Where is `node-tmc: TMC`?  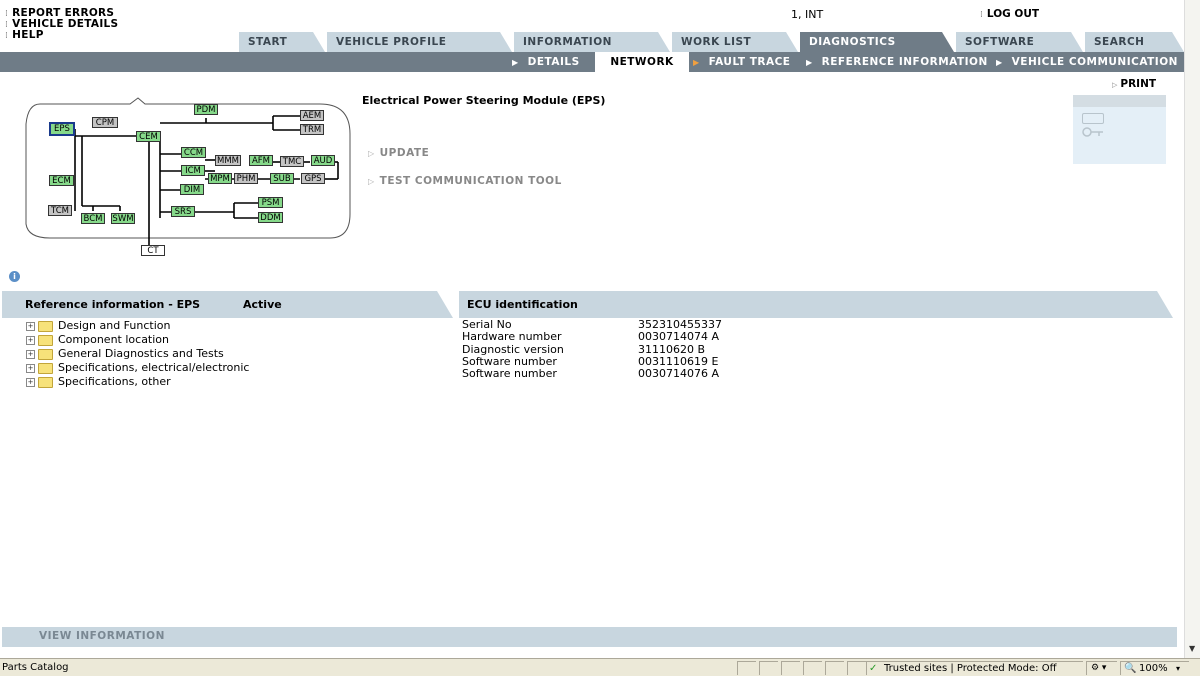
node-tmc: TMC is located at coordinates (292, 161).